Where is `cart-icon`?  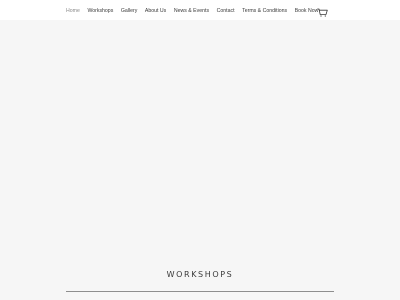 cart-icon is located at coordinates (322, 10).